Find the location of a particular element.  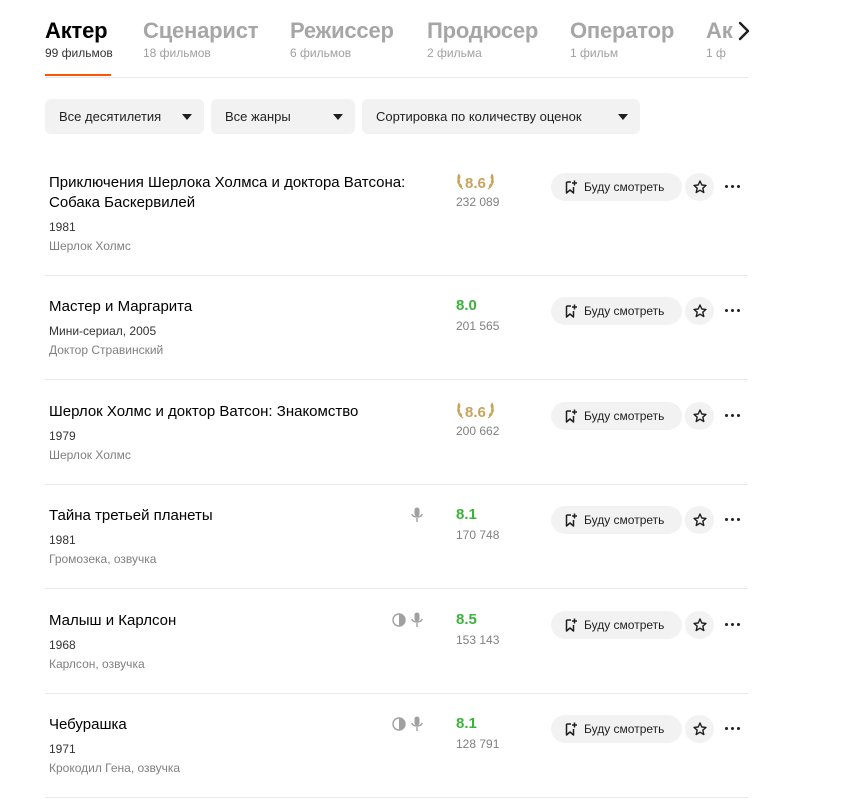

tab-actor: Актер 99 фильмов is located at coordinates (79, 38).